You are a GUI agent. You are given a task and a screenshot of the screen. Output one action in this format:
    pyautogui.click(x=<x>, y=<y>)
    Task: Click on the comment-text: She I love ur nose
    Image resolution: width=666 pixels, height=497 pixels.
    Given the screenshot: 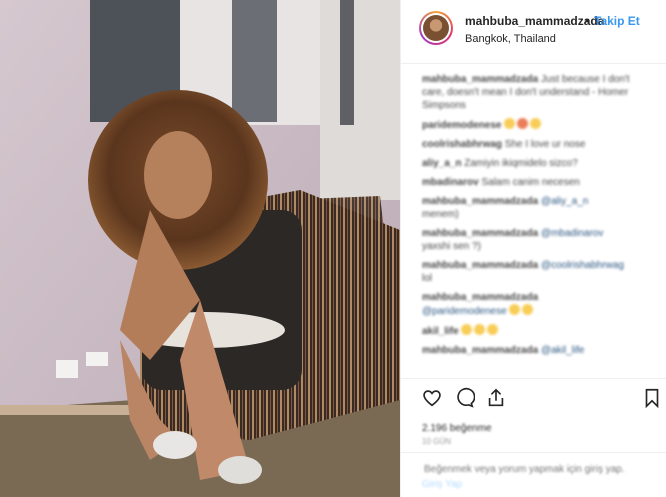 What is the action you would take?
    pyautogui.click(x=545, y=144)
    